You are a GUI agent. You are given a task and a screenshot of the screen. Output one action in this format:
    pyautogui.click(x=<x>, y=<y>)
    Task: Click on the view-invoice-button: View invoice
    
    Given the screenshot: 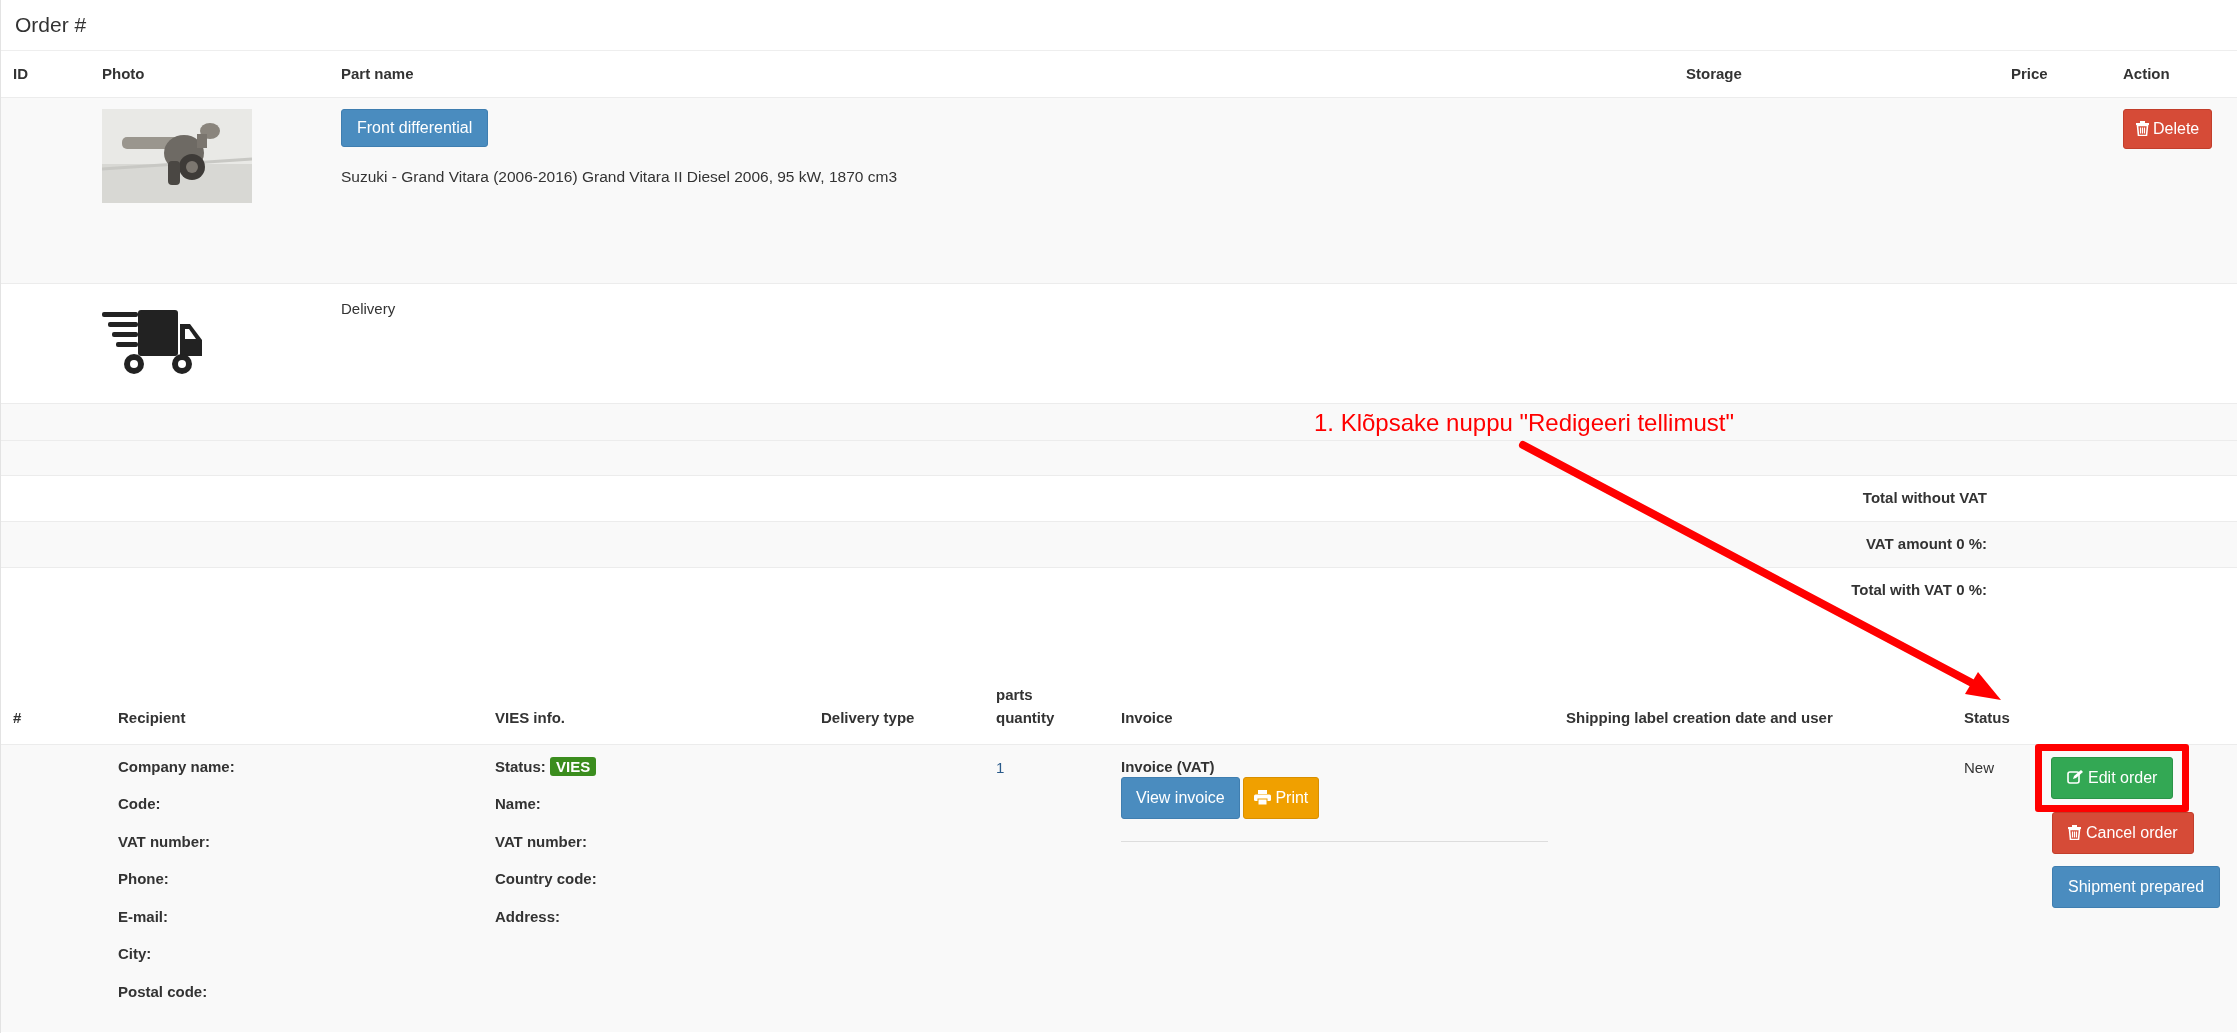 What is the action you would take?
    pyautogui.click(x=1180, y=797)
    